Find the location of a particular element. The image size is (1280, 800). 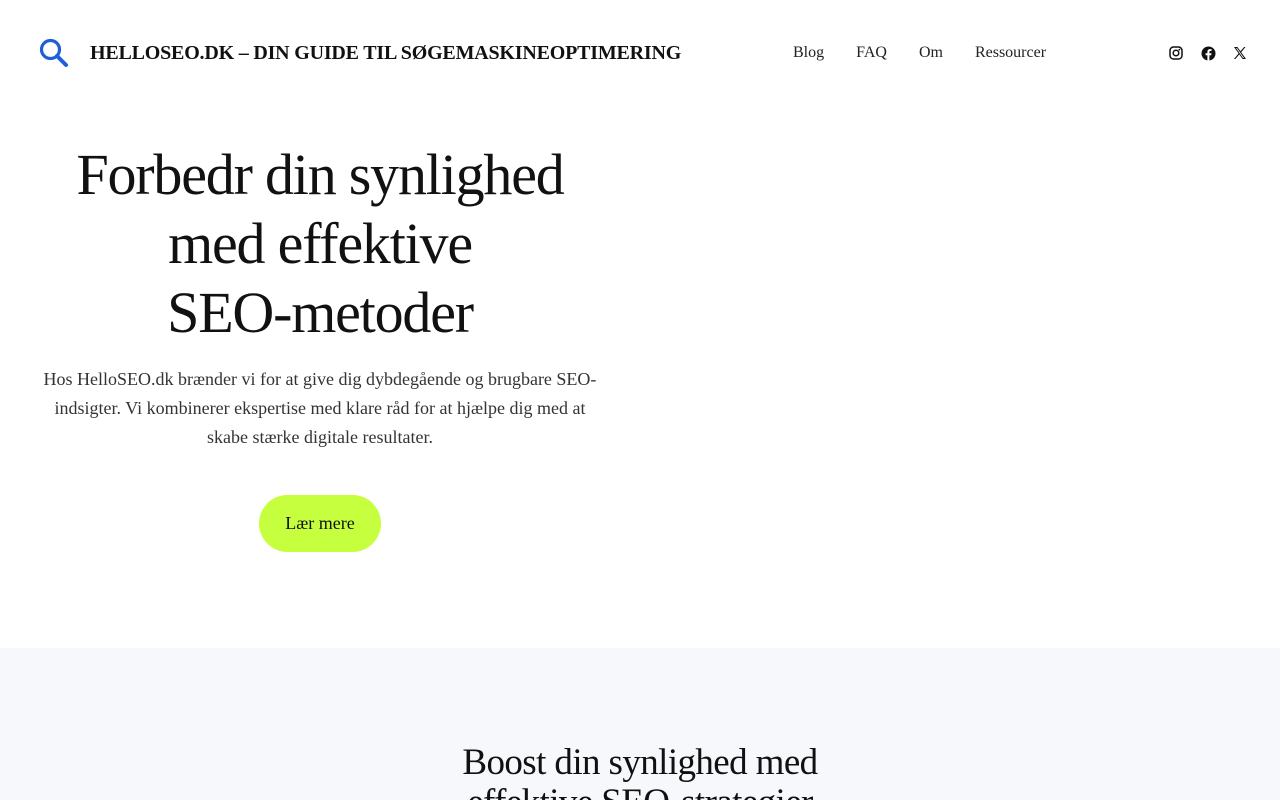

hero-headline-line: SEO-metoder is located at coordinates (320, 312).